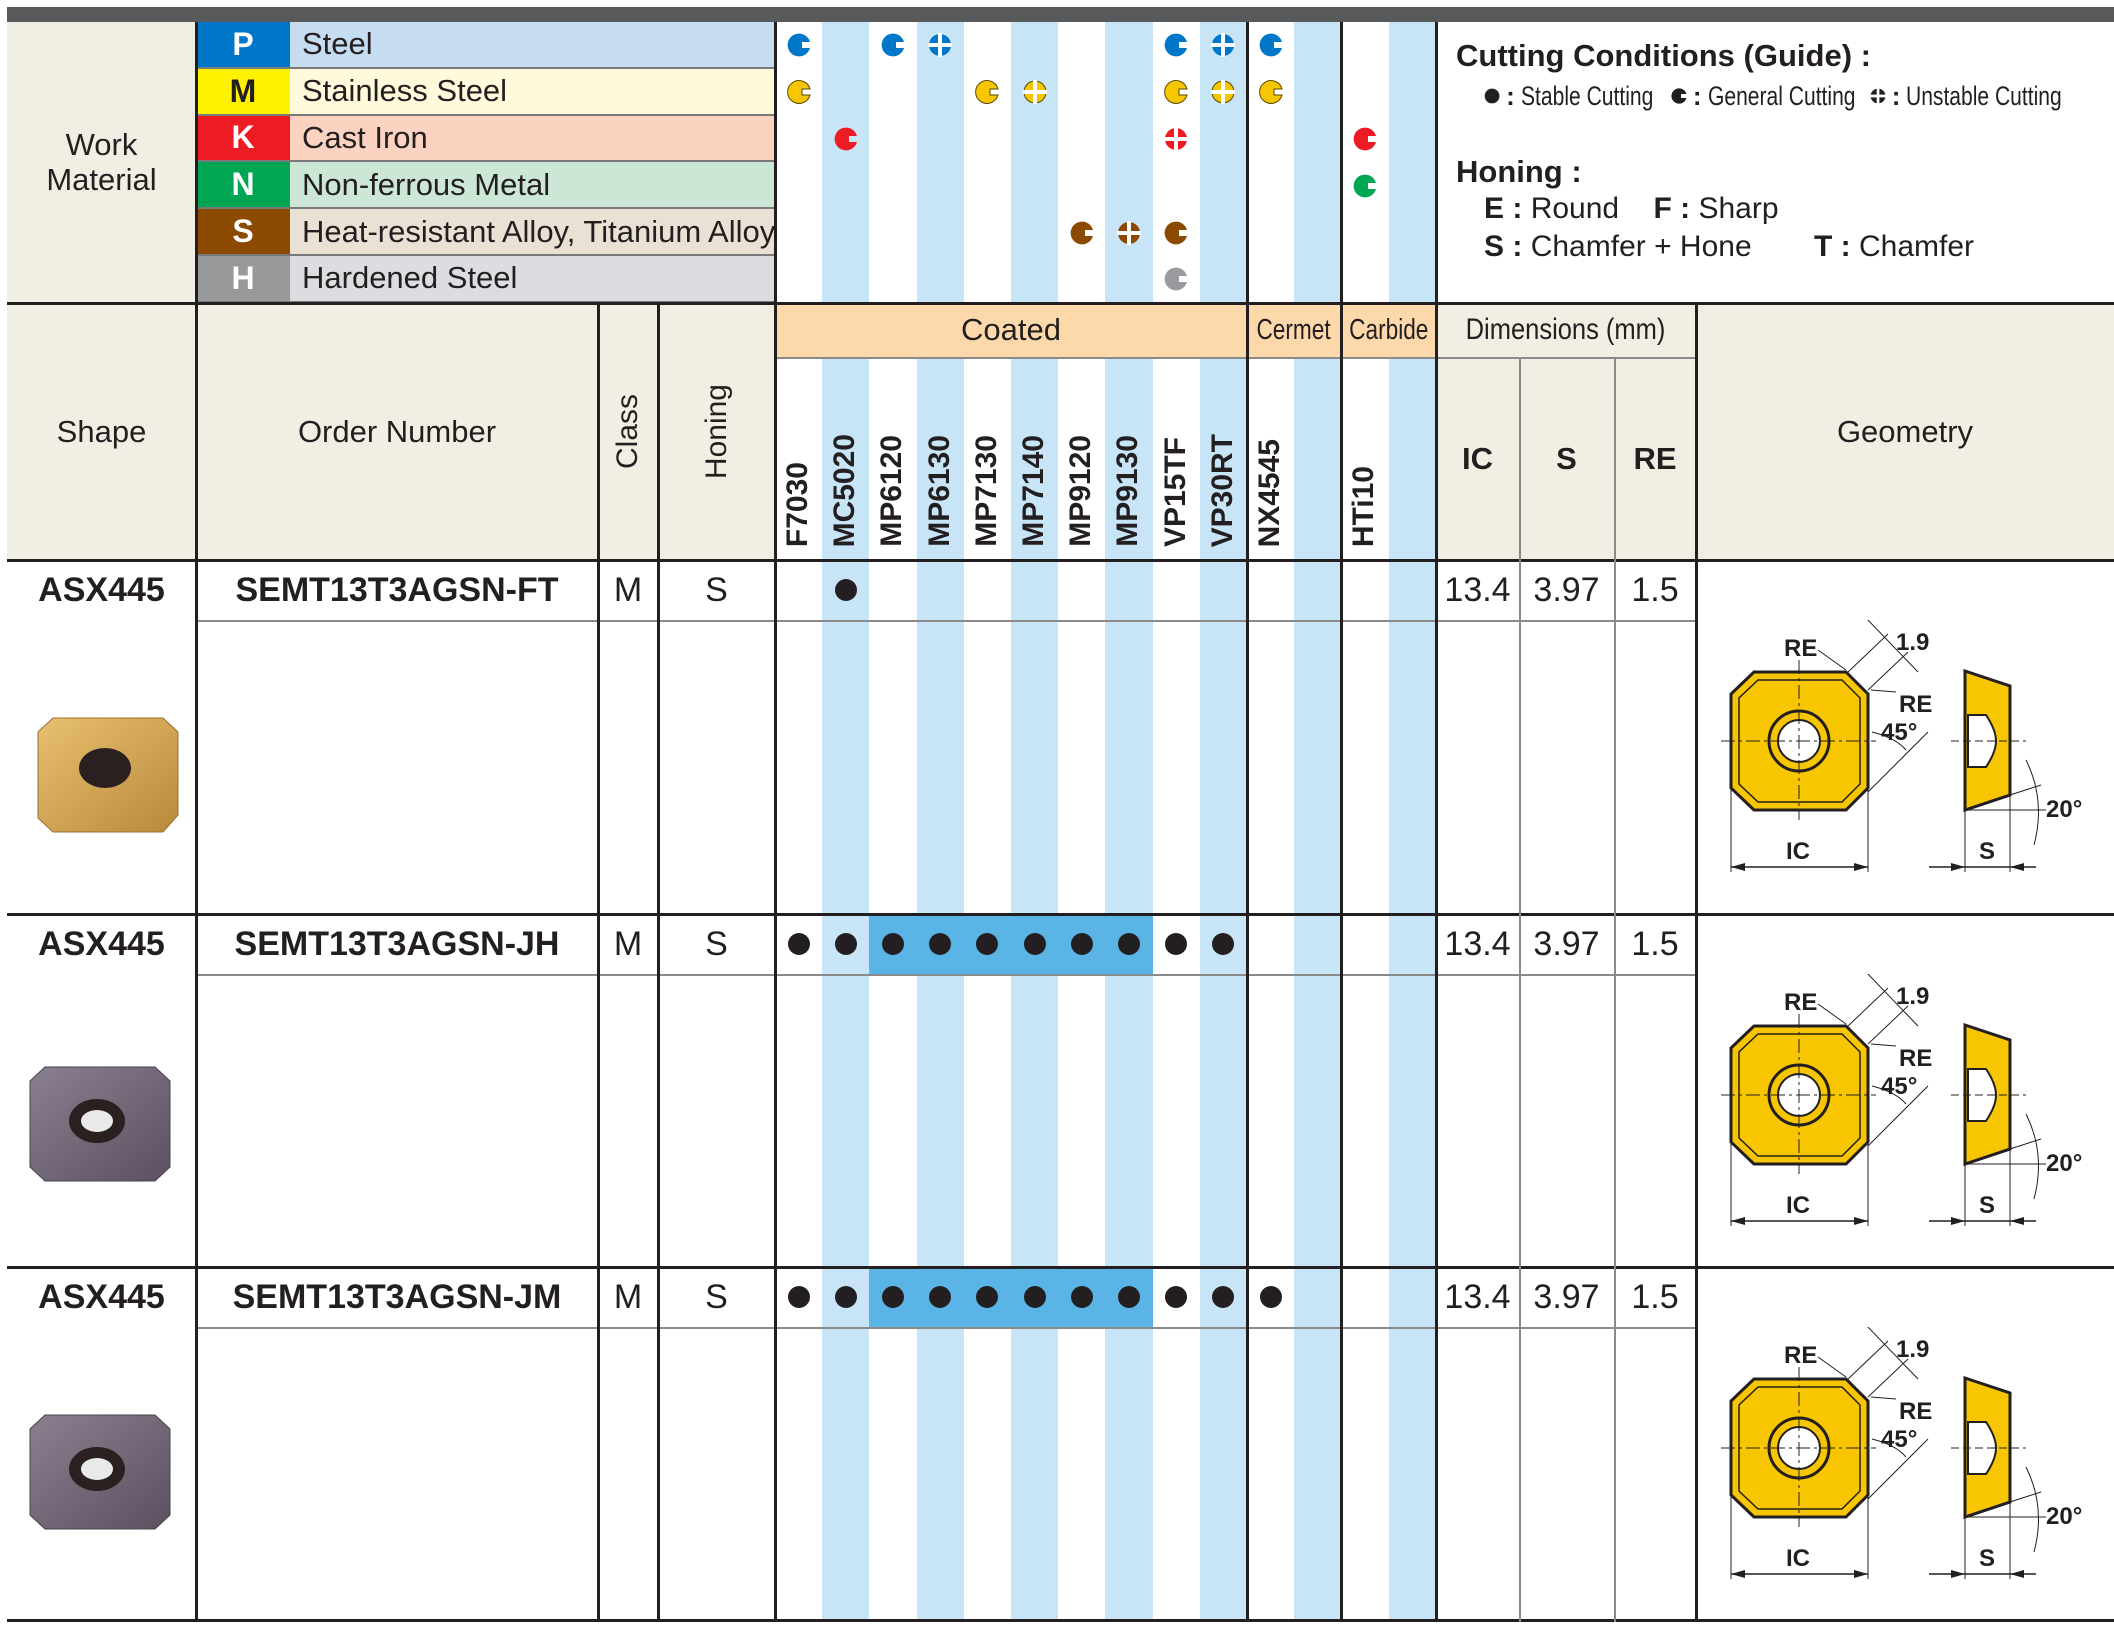  What do you see at coordinates (1587, 95) in the screenshot?
I see `legend-stable: Stable Cutting` at bounding box center [1587, 95].